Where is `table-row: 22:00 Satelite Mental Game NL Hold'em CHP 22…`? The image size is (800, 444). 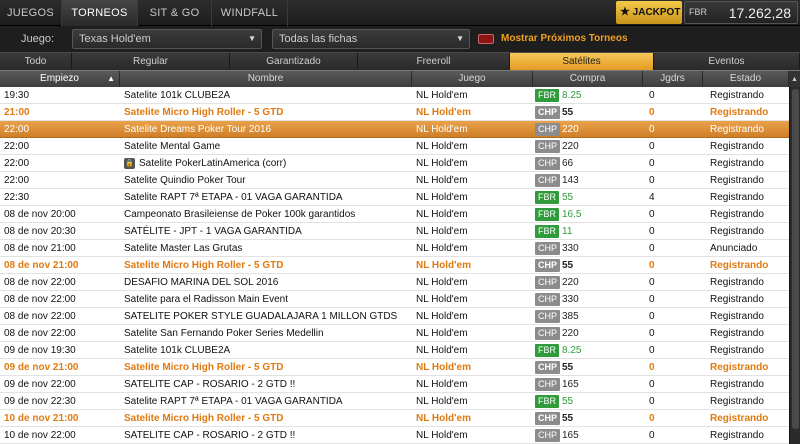 table-row: 22:00 Satelite Mental Game NL Hold'em CHP 22… is located at coordinates (394, 146).